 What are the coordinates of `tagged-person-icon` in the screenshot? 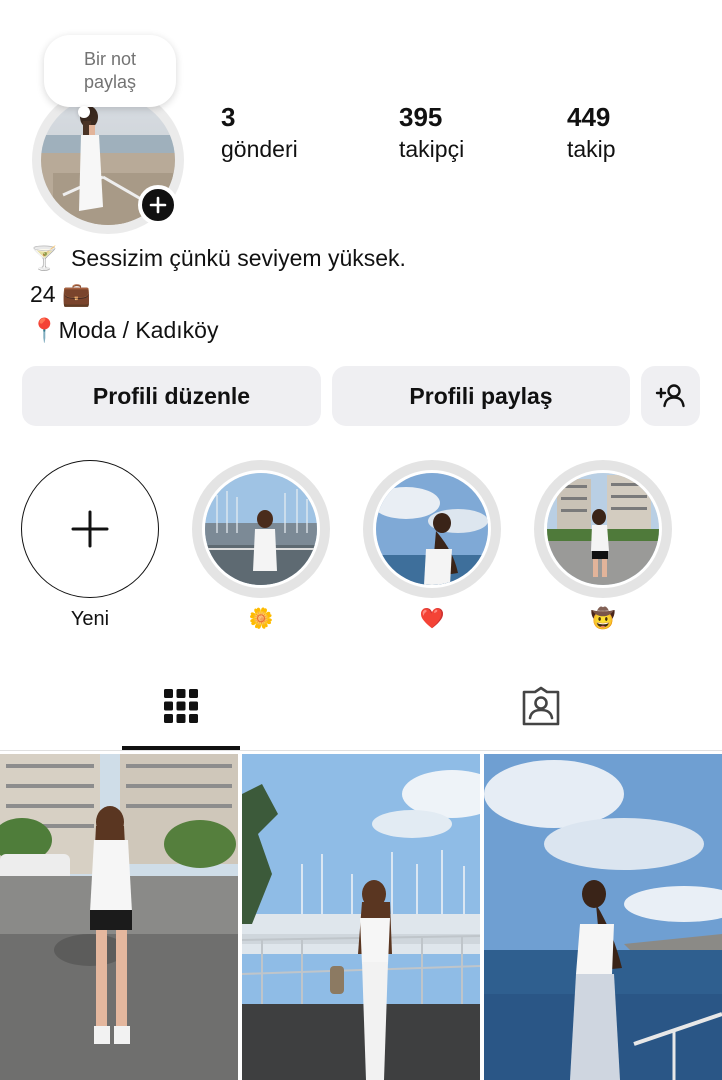 It's located at (541, 706).